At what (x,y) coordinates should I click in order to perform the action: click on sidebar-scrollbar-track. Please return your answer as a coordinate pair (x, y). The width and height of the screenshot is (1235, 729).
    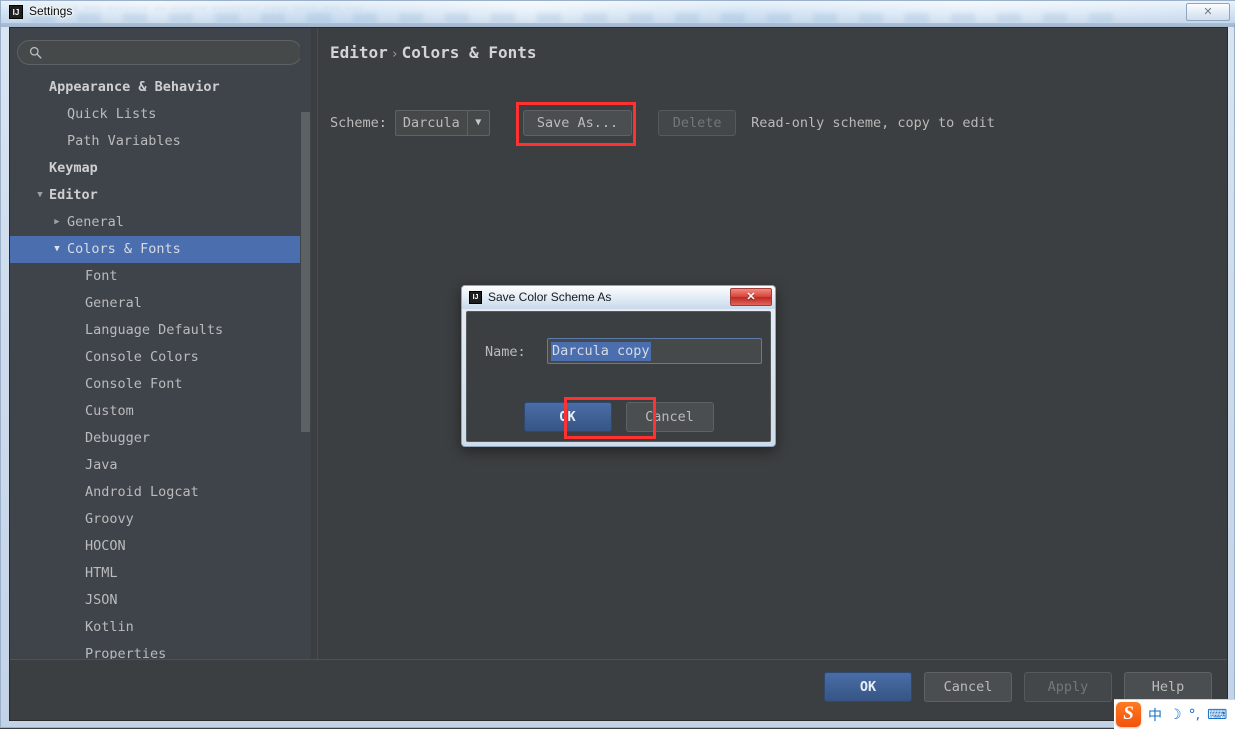
    Looking at the image, I should click on (305, 320).